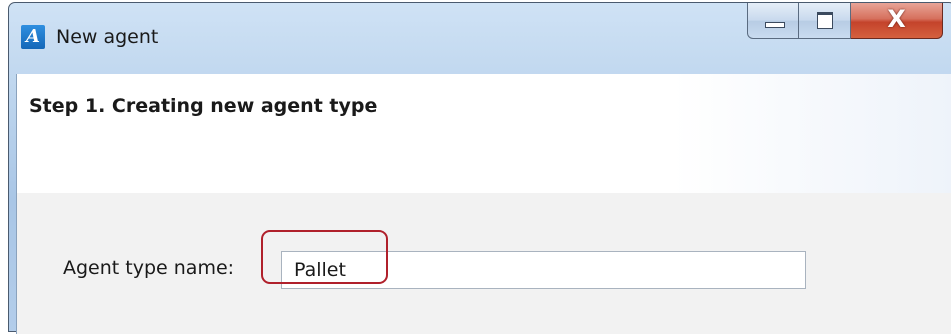  I want to click on close-icon: X, so click(896, 19).